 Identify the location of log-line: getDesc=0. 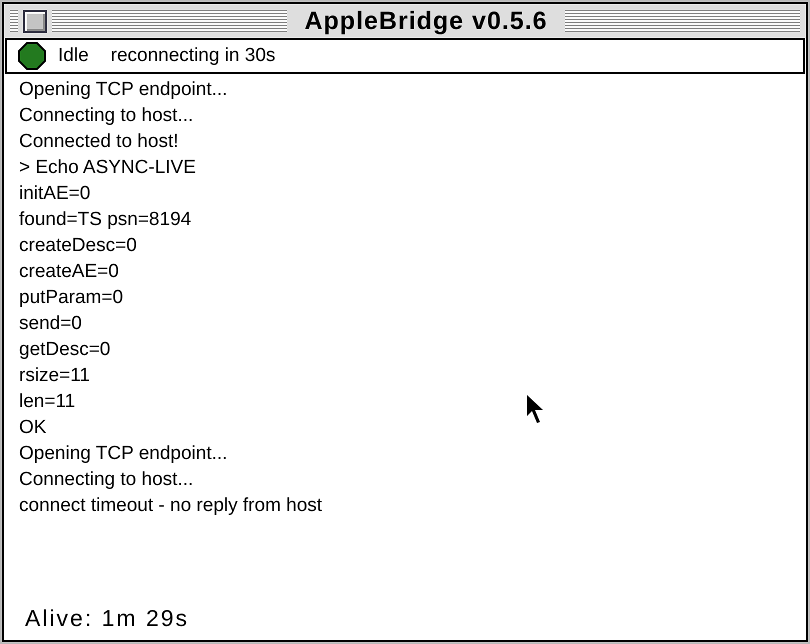
(64, 350).